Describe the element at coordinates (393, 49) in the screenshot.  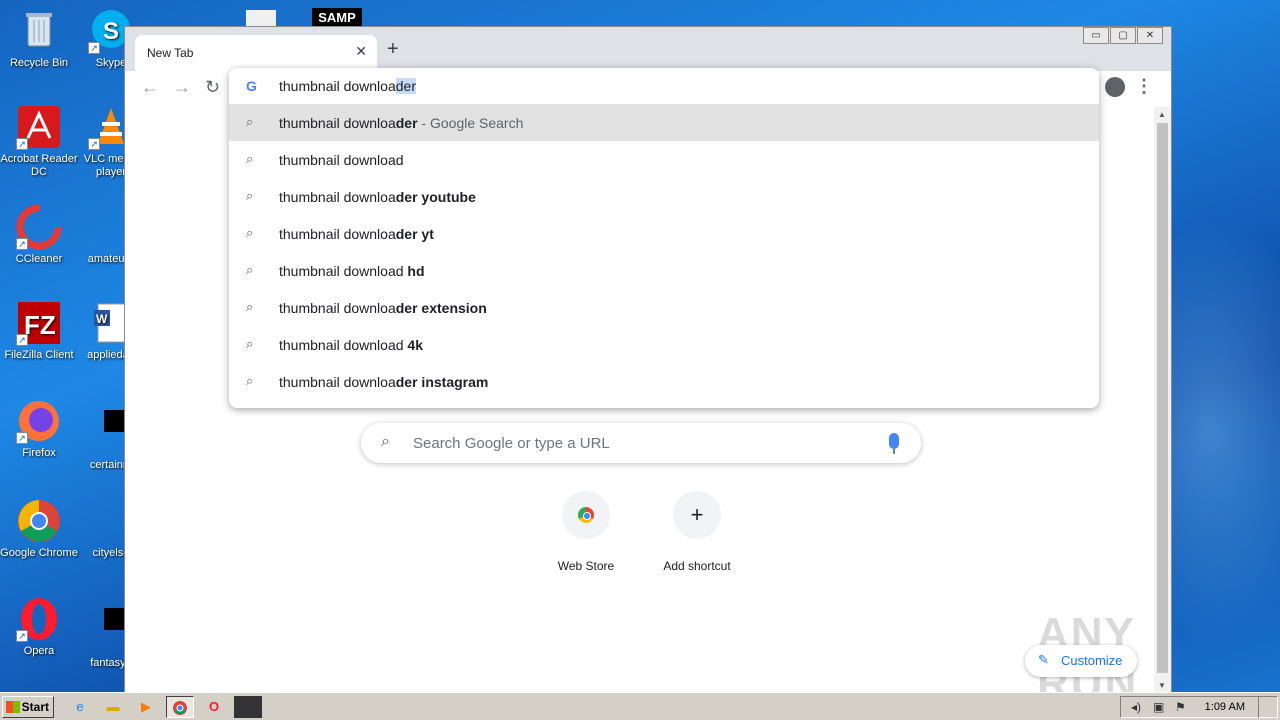
I see `new-tab-button: +` at that location.